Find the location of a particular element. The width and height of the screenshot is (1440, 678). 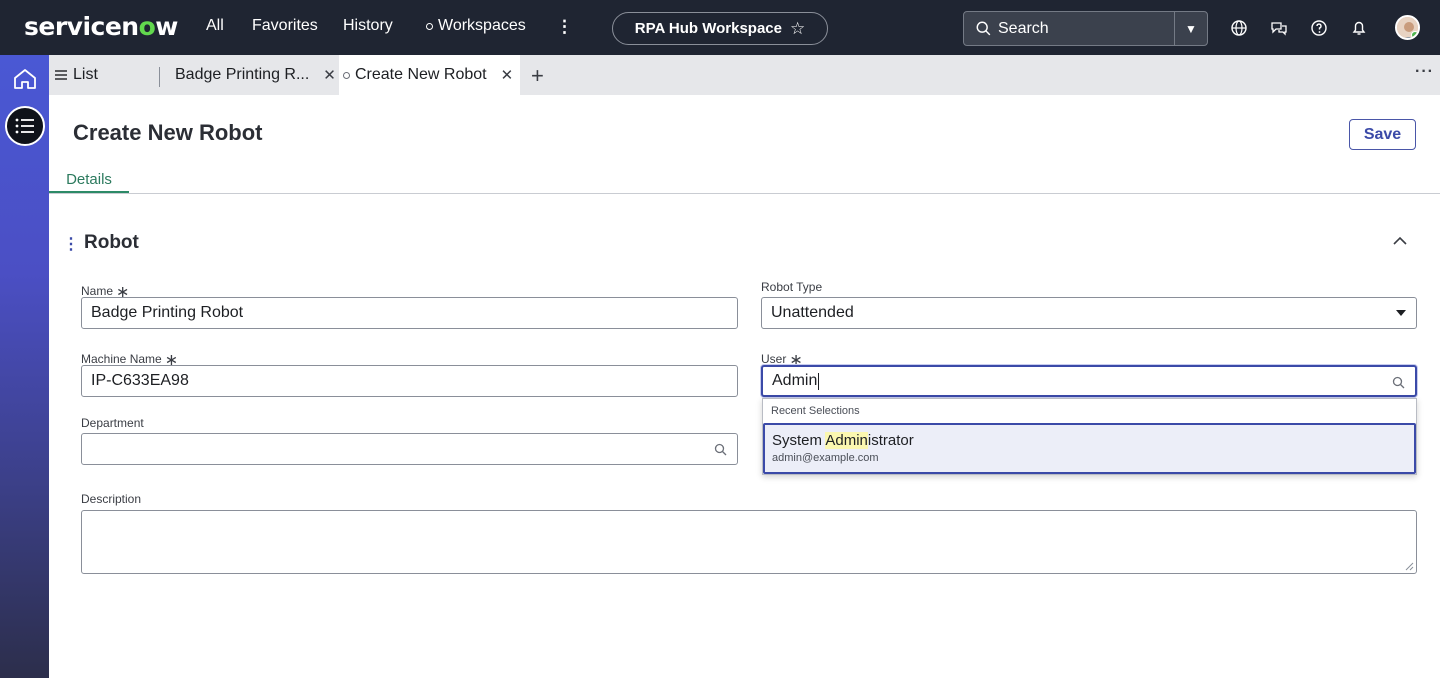

suggestion-option: System Administrator admin@example.com is located at coordinates (1089, 448).